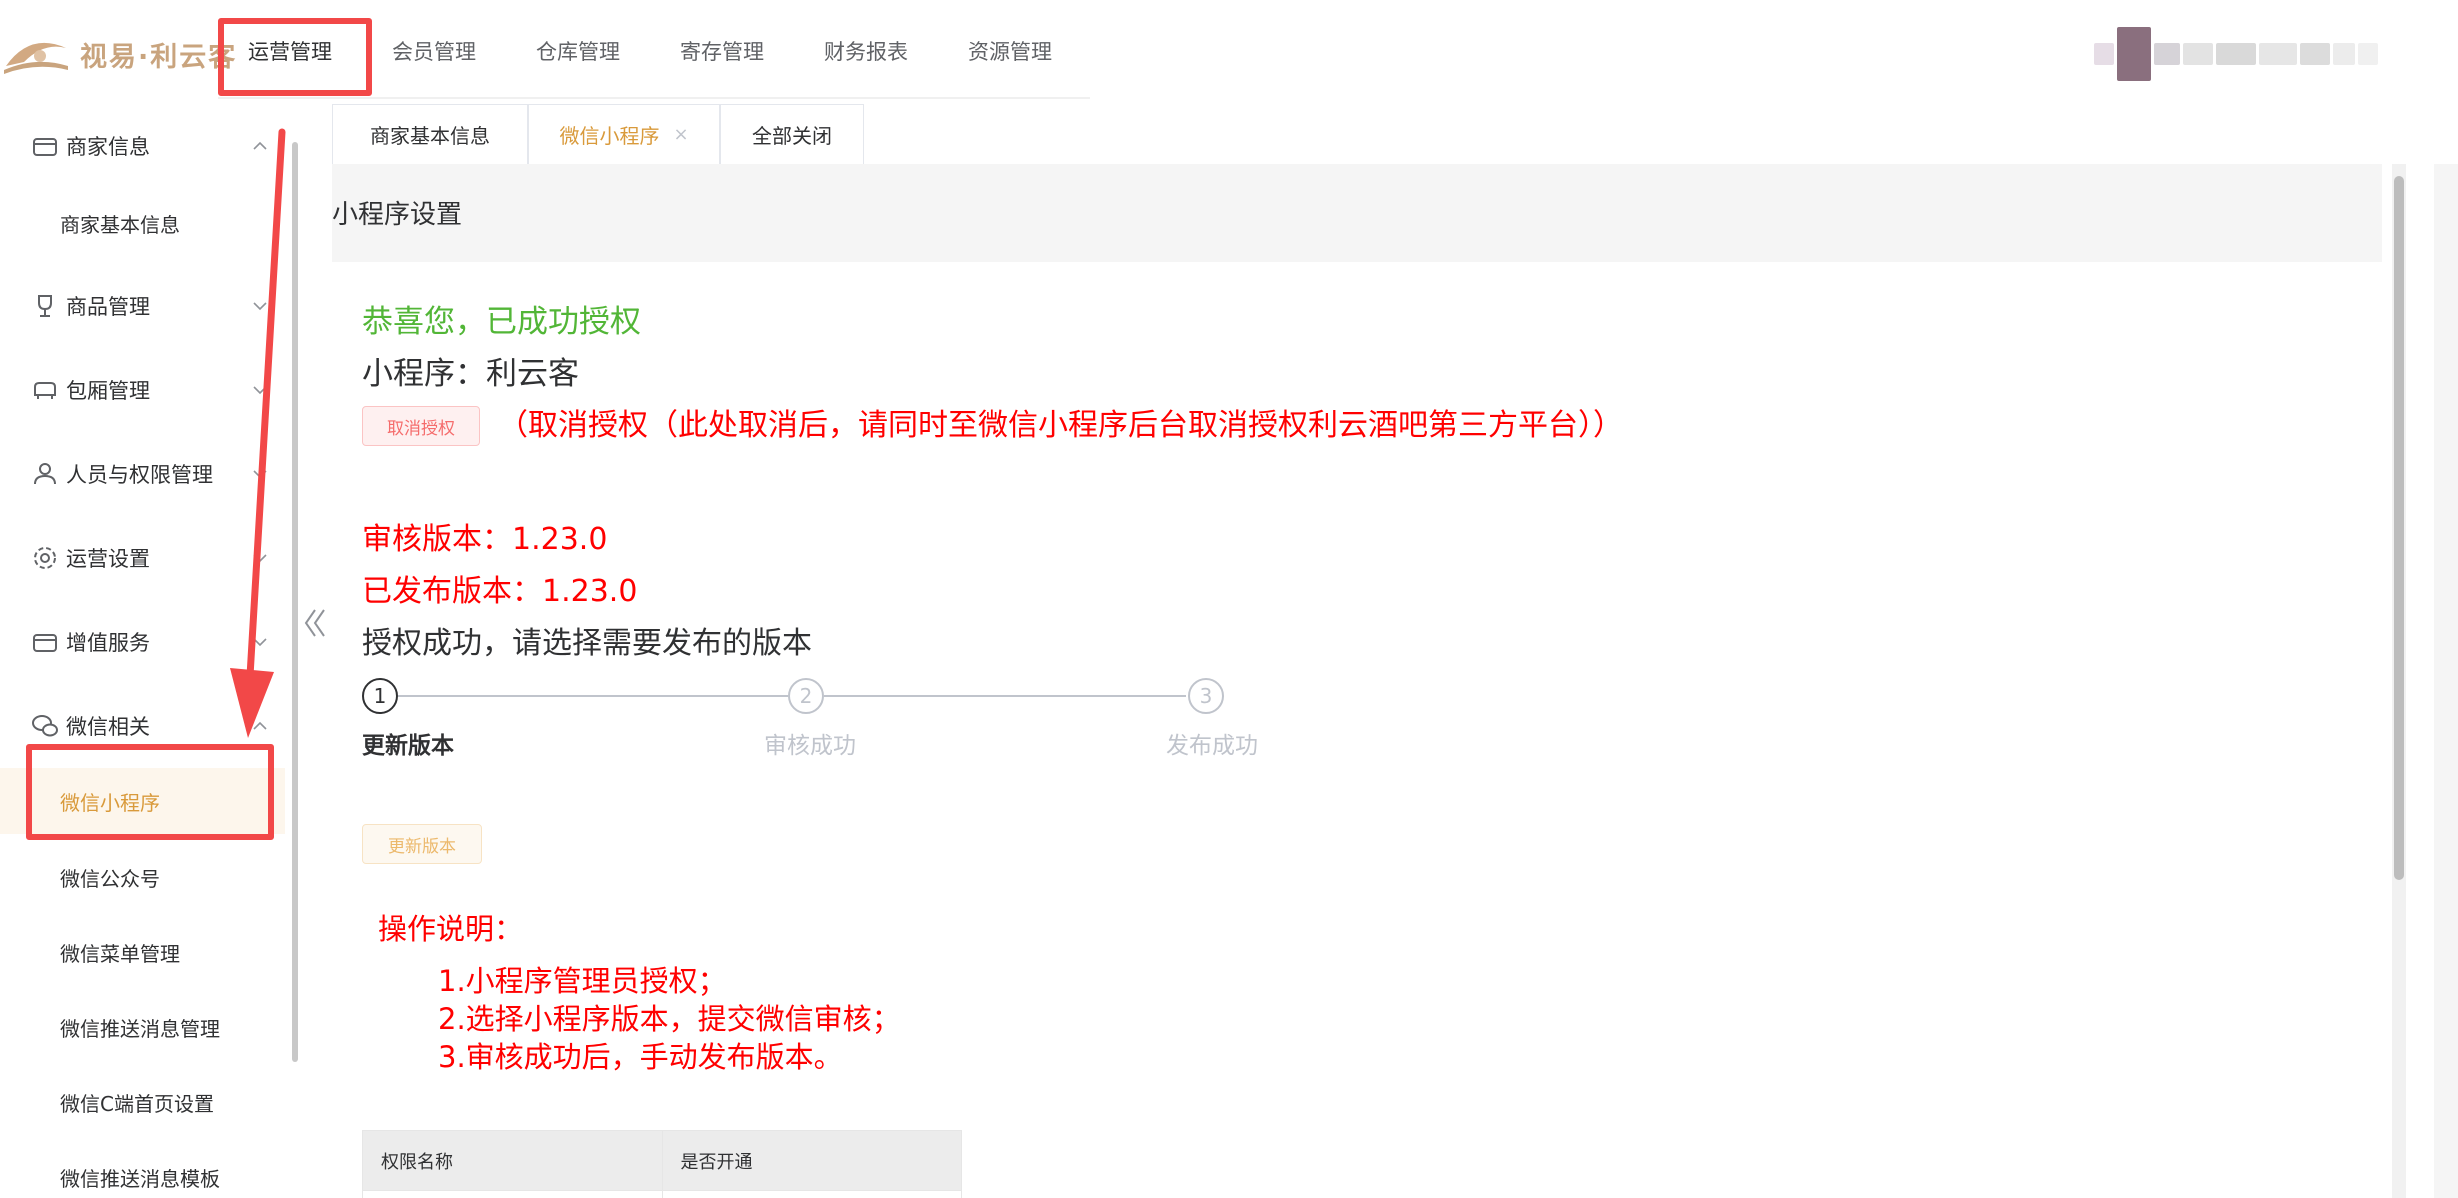  I want to click on annotation-arrow, so click(258, 433).